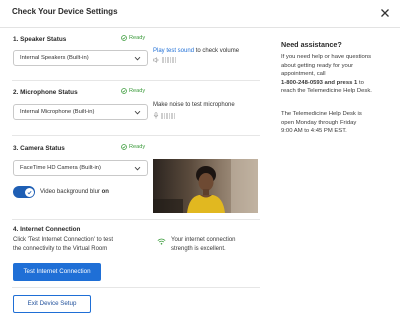 The image size is (400, 319). Describe the element at coordinates (360, 82) in the screenshot. I see `assistance-line: to` at that location.